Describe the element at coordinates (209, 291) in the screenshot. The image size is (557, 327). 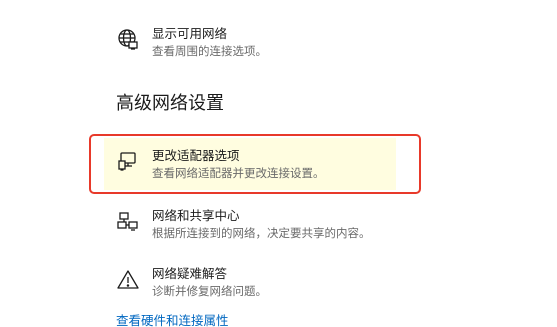
I see `item-description: 诊断并修复网络问题。` at that location.